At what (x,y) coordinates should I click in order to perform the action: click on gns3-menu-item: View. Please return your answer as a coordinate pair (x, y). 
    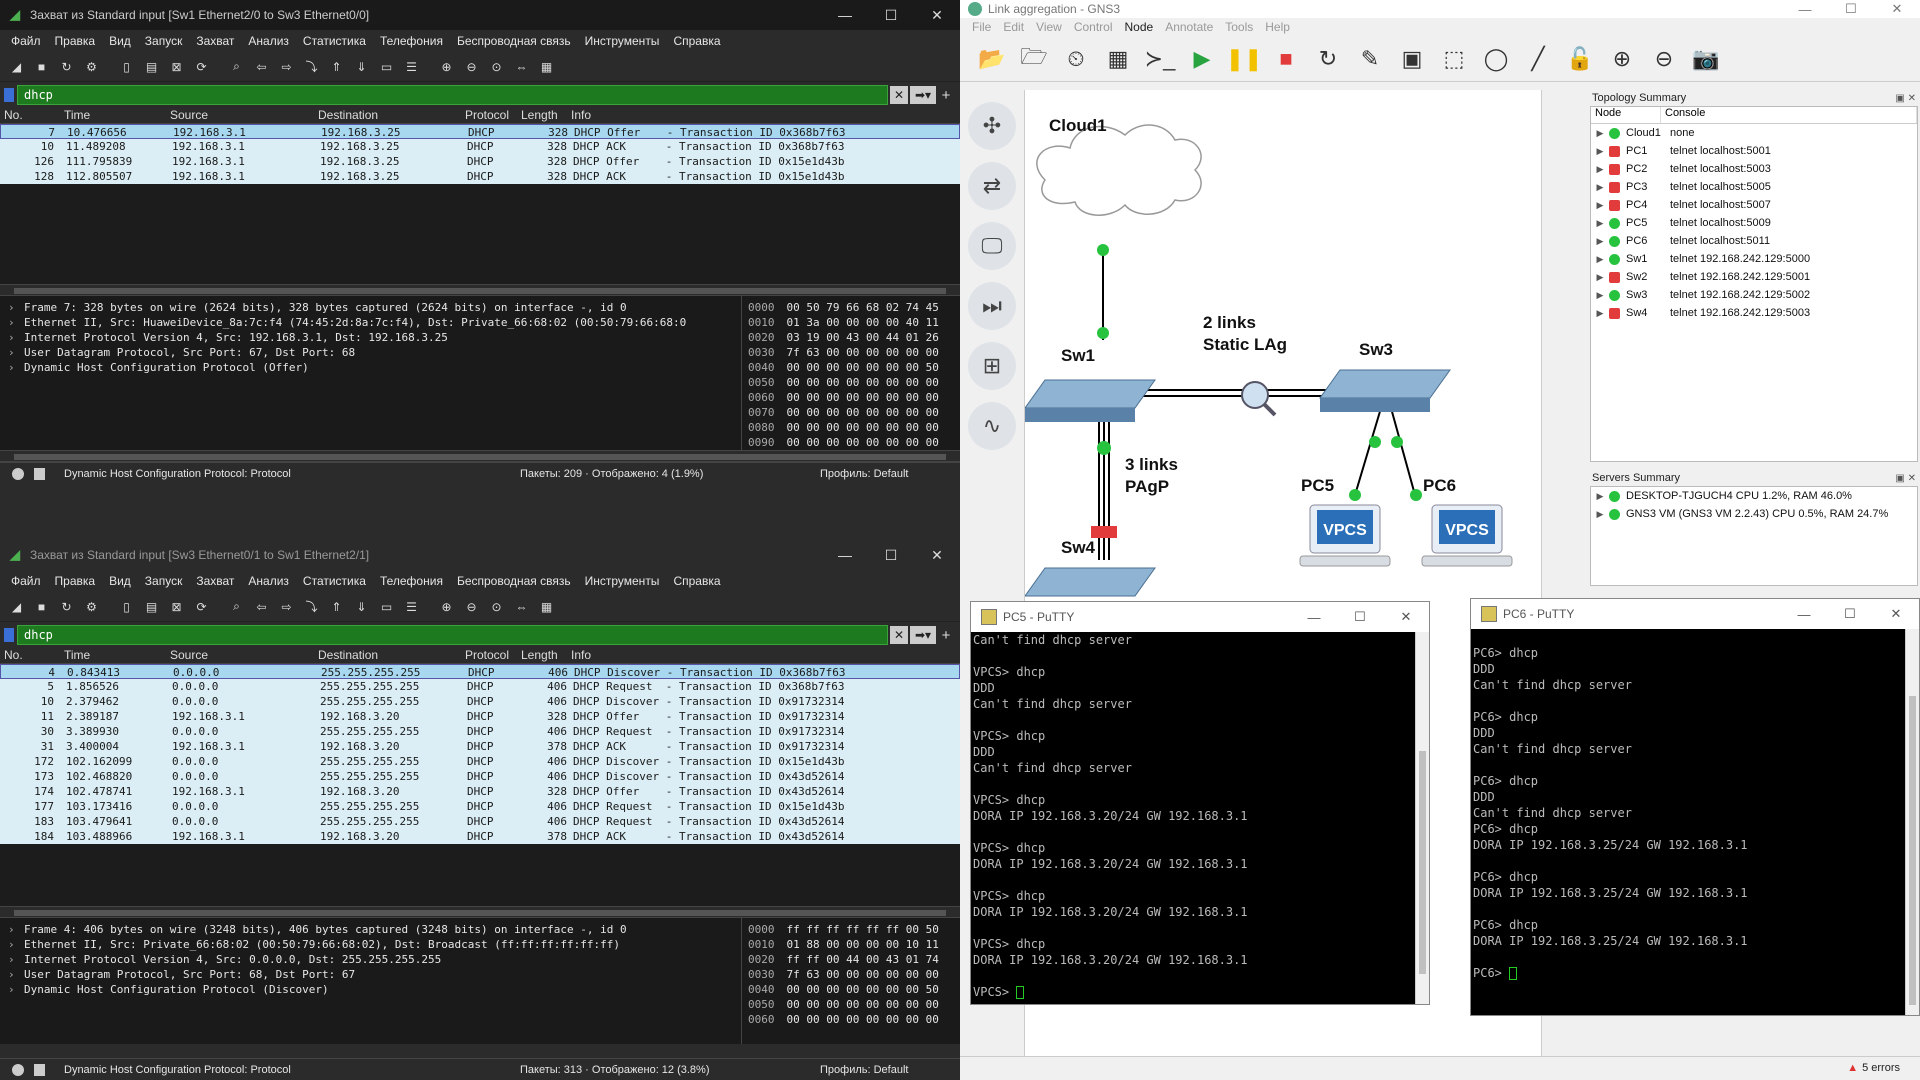
    Looking at the image, I should click on (1049, 27).